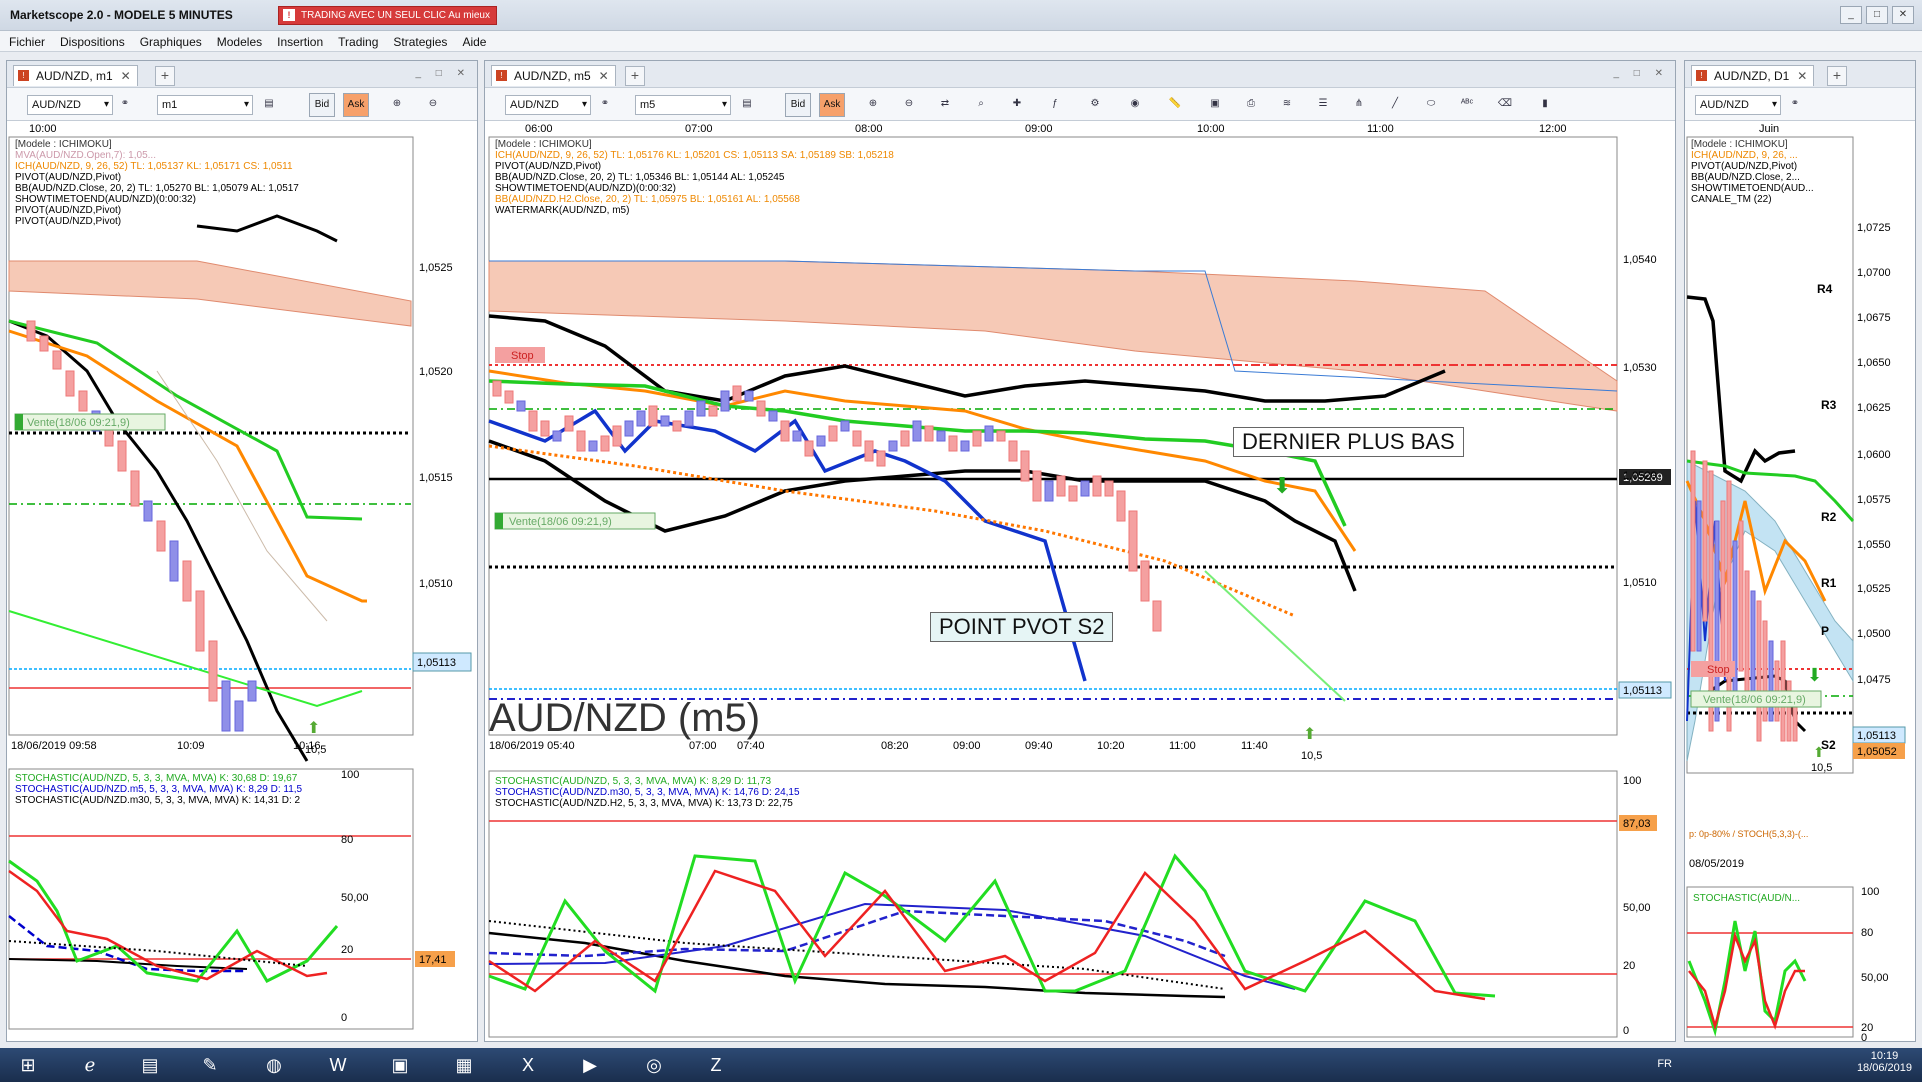  Describe the element at coordinates (1055, 104) in the screenshot. I see `indicator-icon: ƒ` at that location.